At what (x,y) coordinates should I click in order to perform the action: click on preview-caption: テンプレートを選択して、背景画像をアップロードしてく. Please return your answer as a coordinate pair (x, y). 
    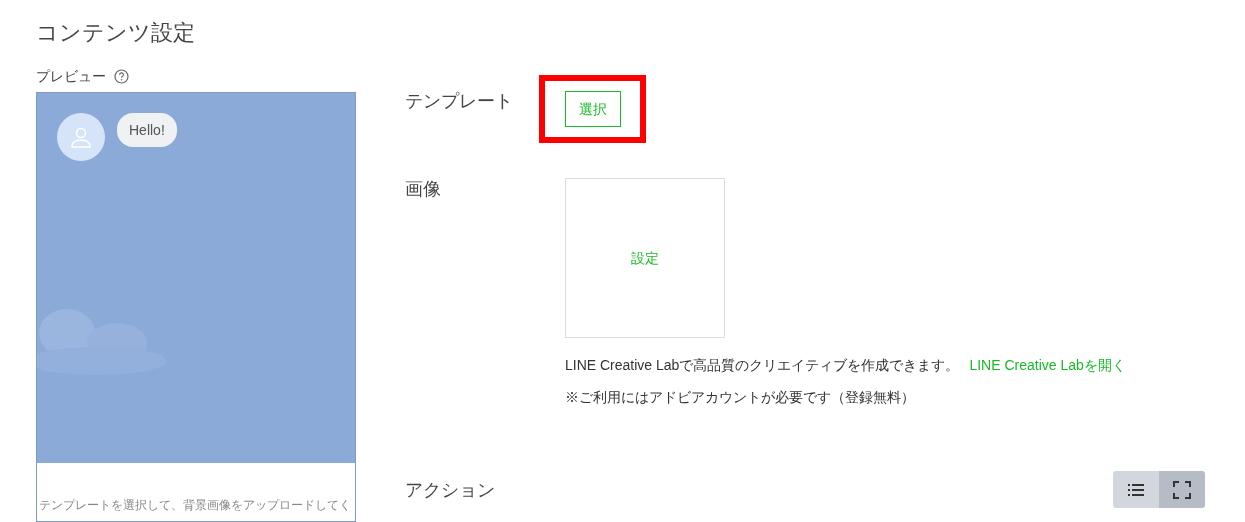
    Looking at the image, I should click on (195, 505).